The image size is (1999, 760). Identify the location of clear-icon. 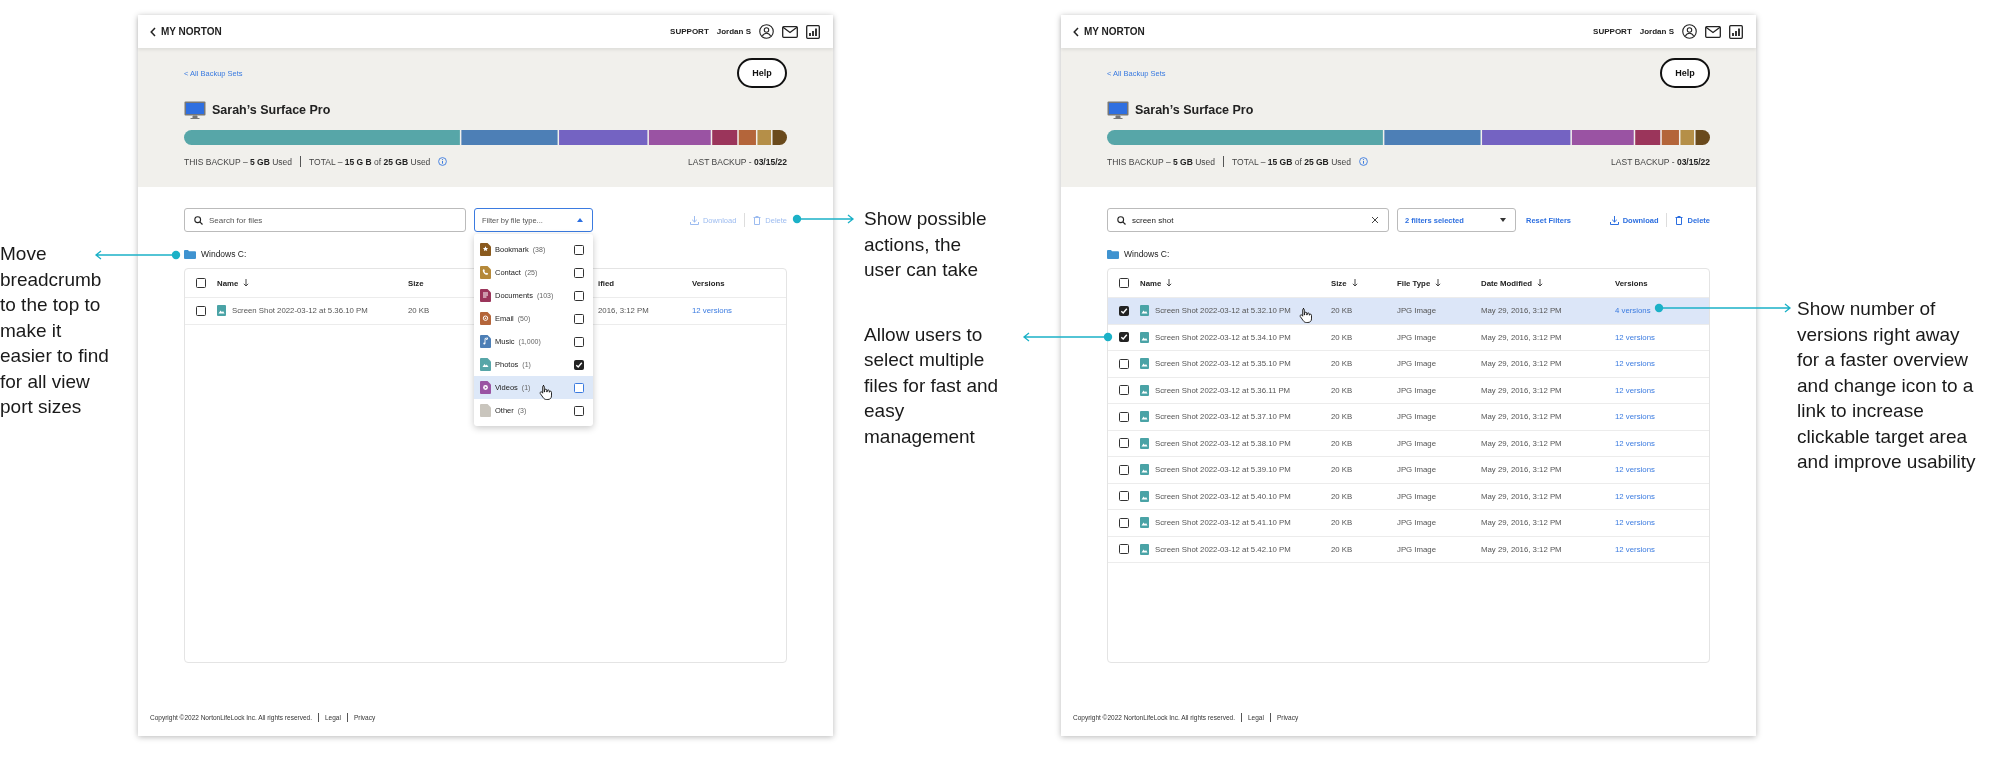
(1375, 220).